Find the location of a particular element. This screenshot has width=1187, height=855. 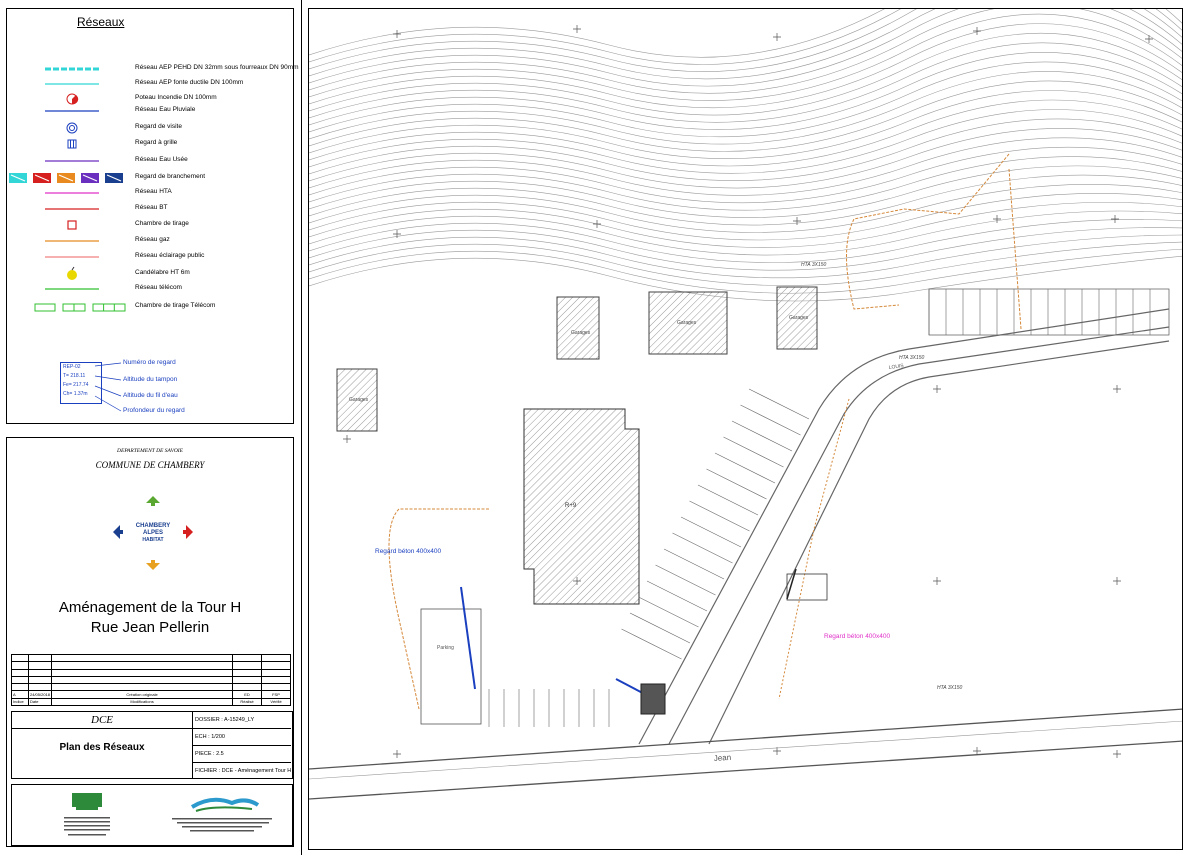

eau-pluviale-line is located at coordinates (468, 638).